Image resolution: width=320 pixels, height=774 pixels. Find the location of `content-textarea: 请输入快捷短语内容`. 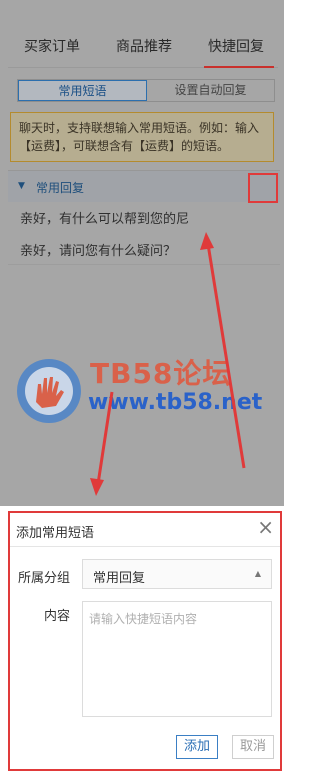

content-textarea: 请输入快捷短语内容 is located at coordinates (177, 659).